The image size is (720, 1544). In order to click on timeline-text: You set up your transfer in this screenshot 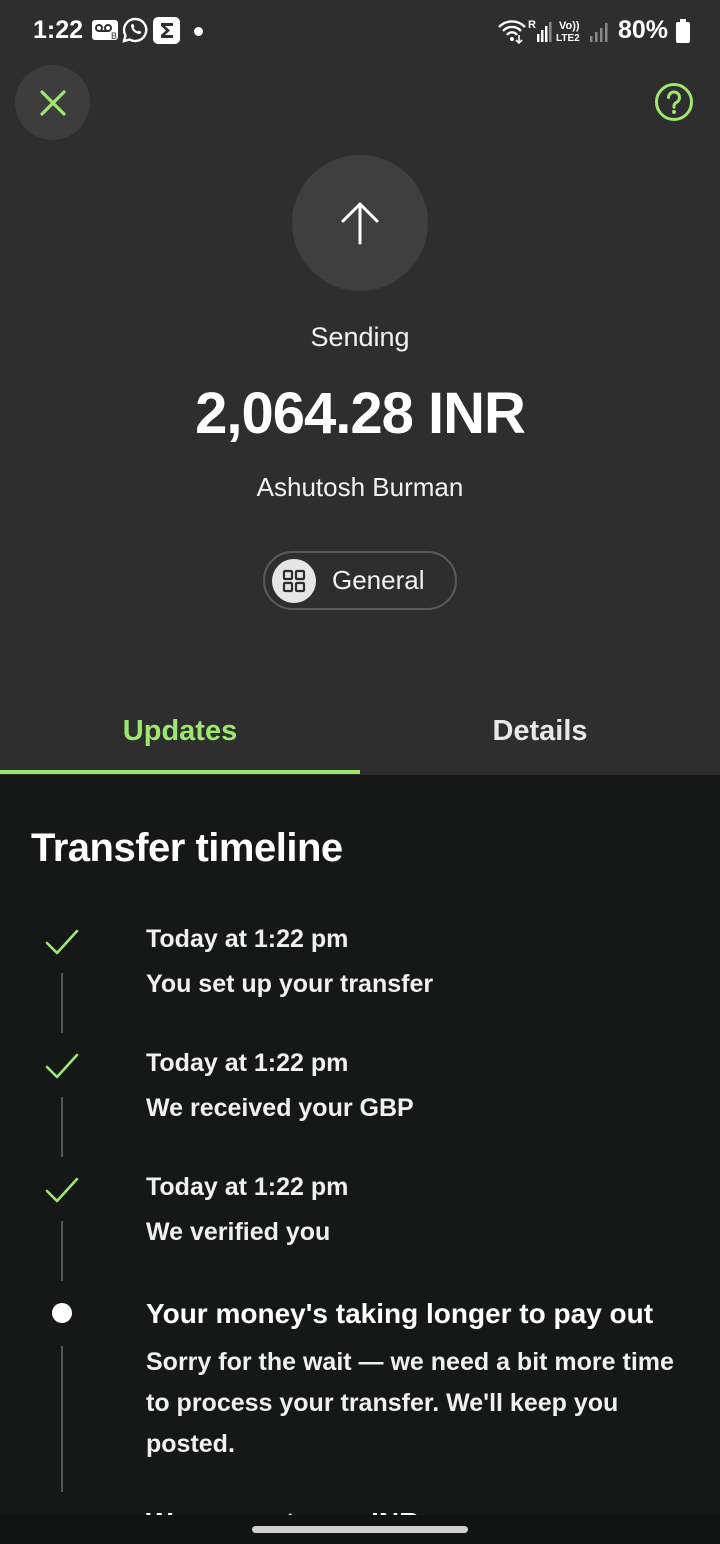, I will do `click(290, 984)`.